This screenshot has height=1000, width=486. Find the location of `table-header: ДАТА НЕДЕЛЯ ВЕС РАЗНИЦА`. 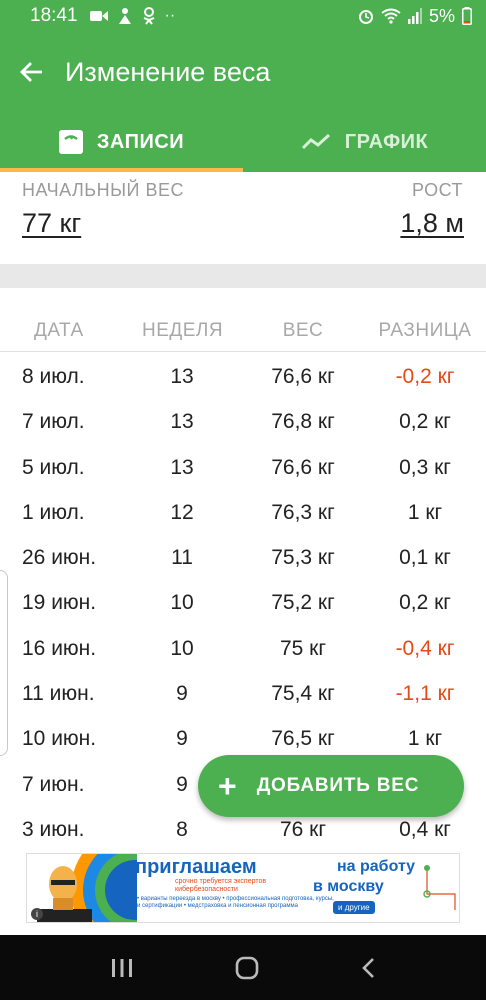

table-header: ДАТА НЕДЕЛЯ ВЕС РАЗНИЦА is located at coordinates (243, 330).